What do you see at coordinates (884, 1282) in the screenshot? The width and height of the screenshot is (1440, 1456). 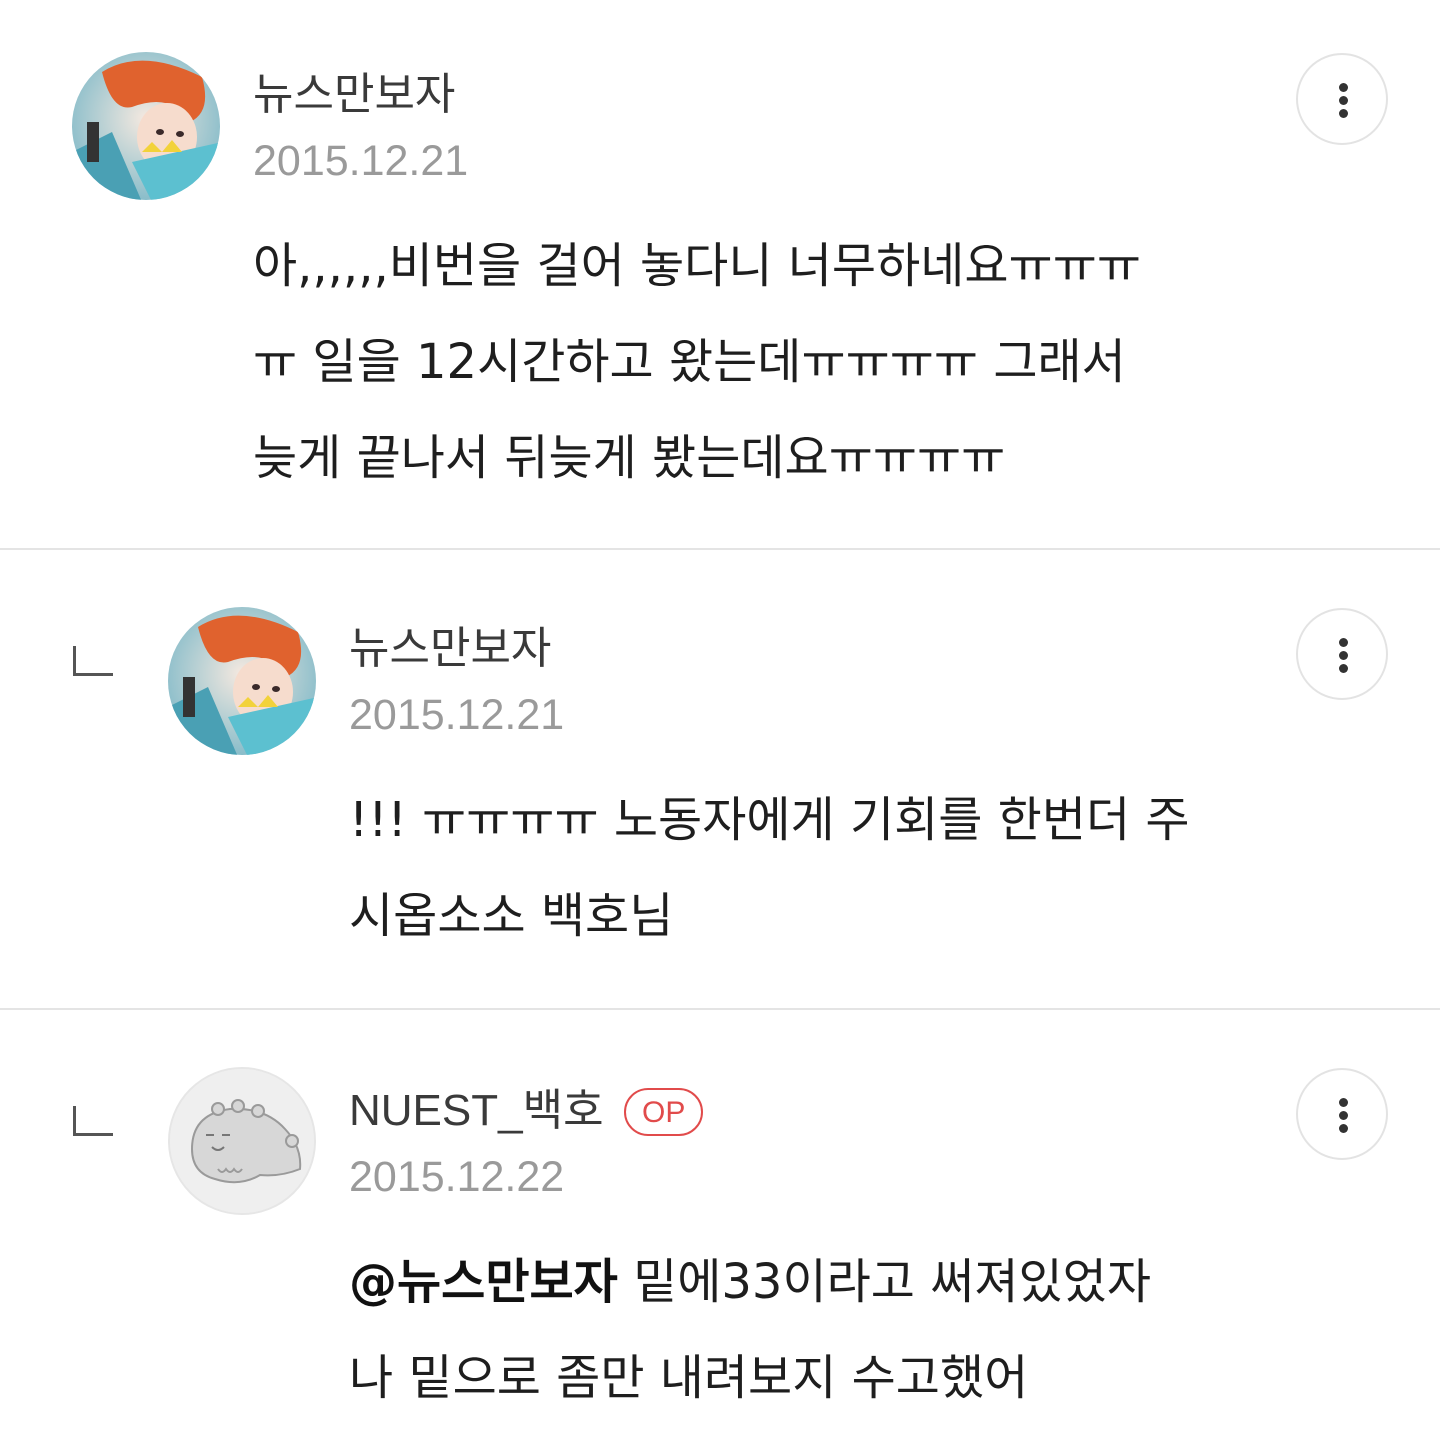 I see `comment-text: 밑에33이라고 써져있었자` at bounding box center [884, 1282].